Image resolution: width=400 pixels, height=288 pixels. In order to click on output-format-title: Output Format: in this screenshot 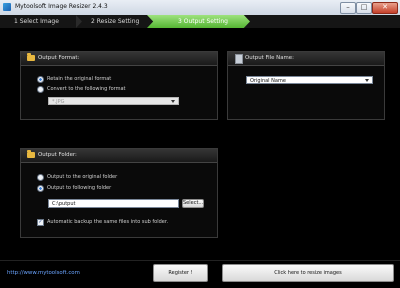, I will do `click(59, 58)`.